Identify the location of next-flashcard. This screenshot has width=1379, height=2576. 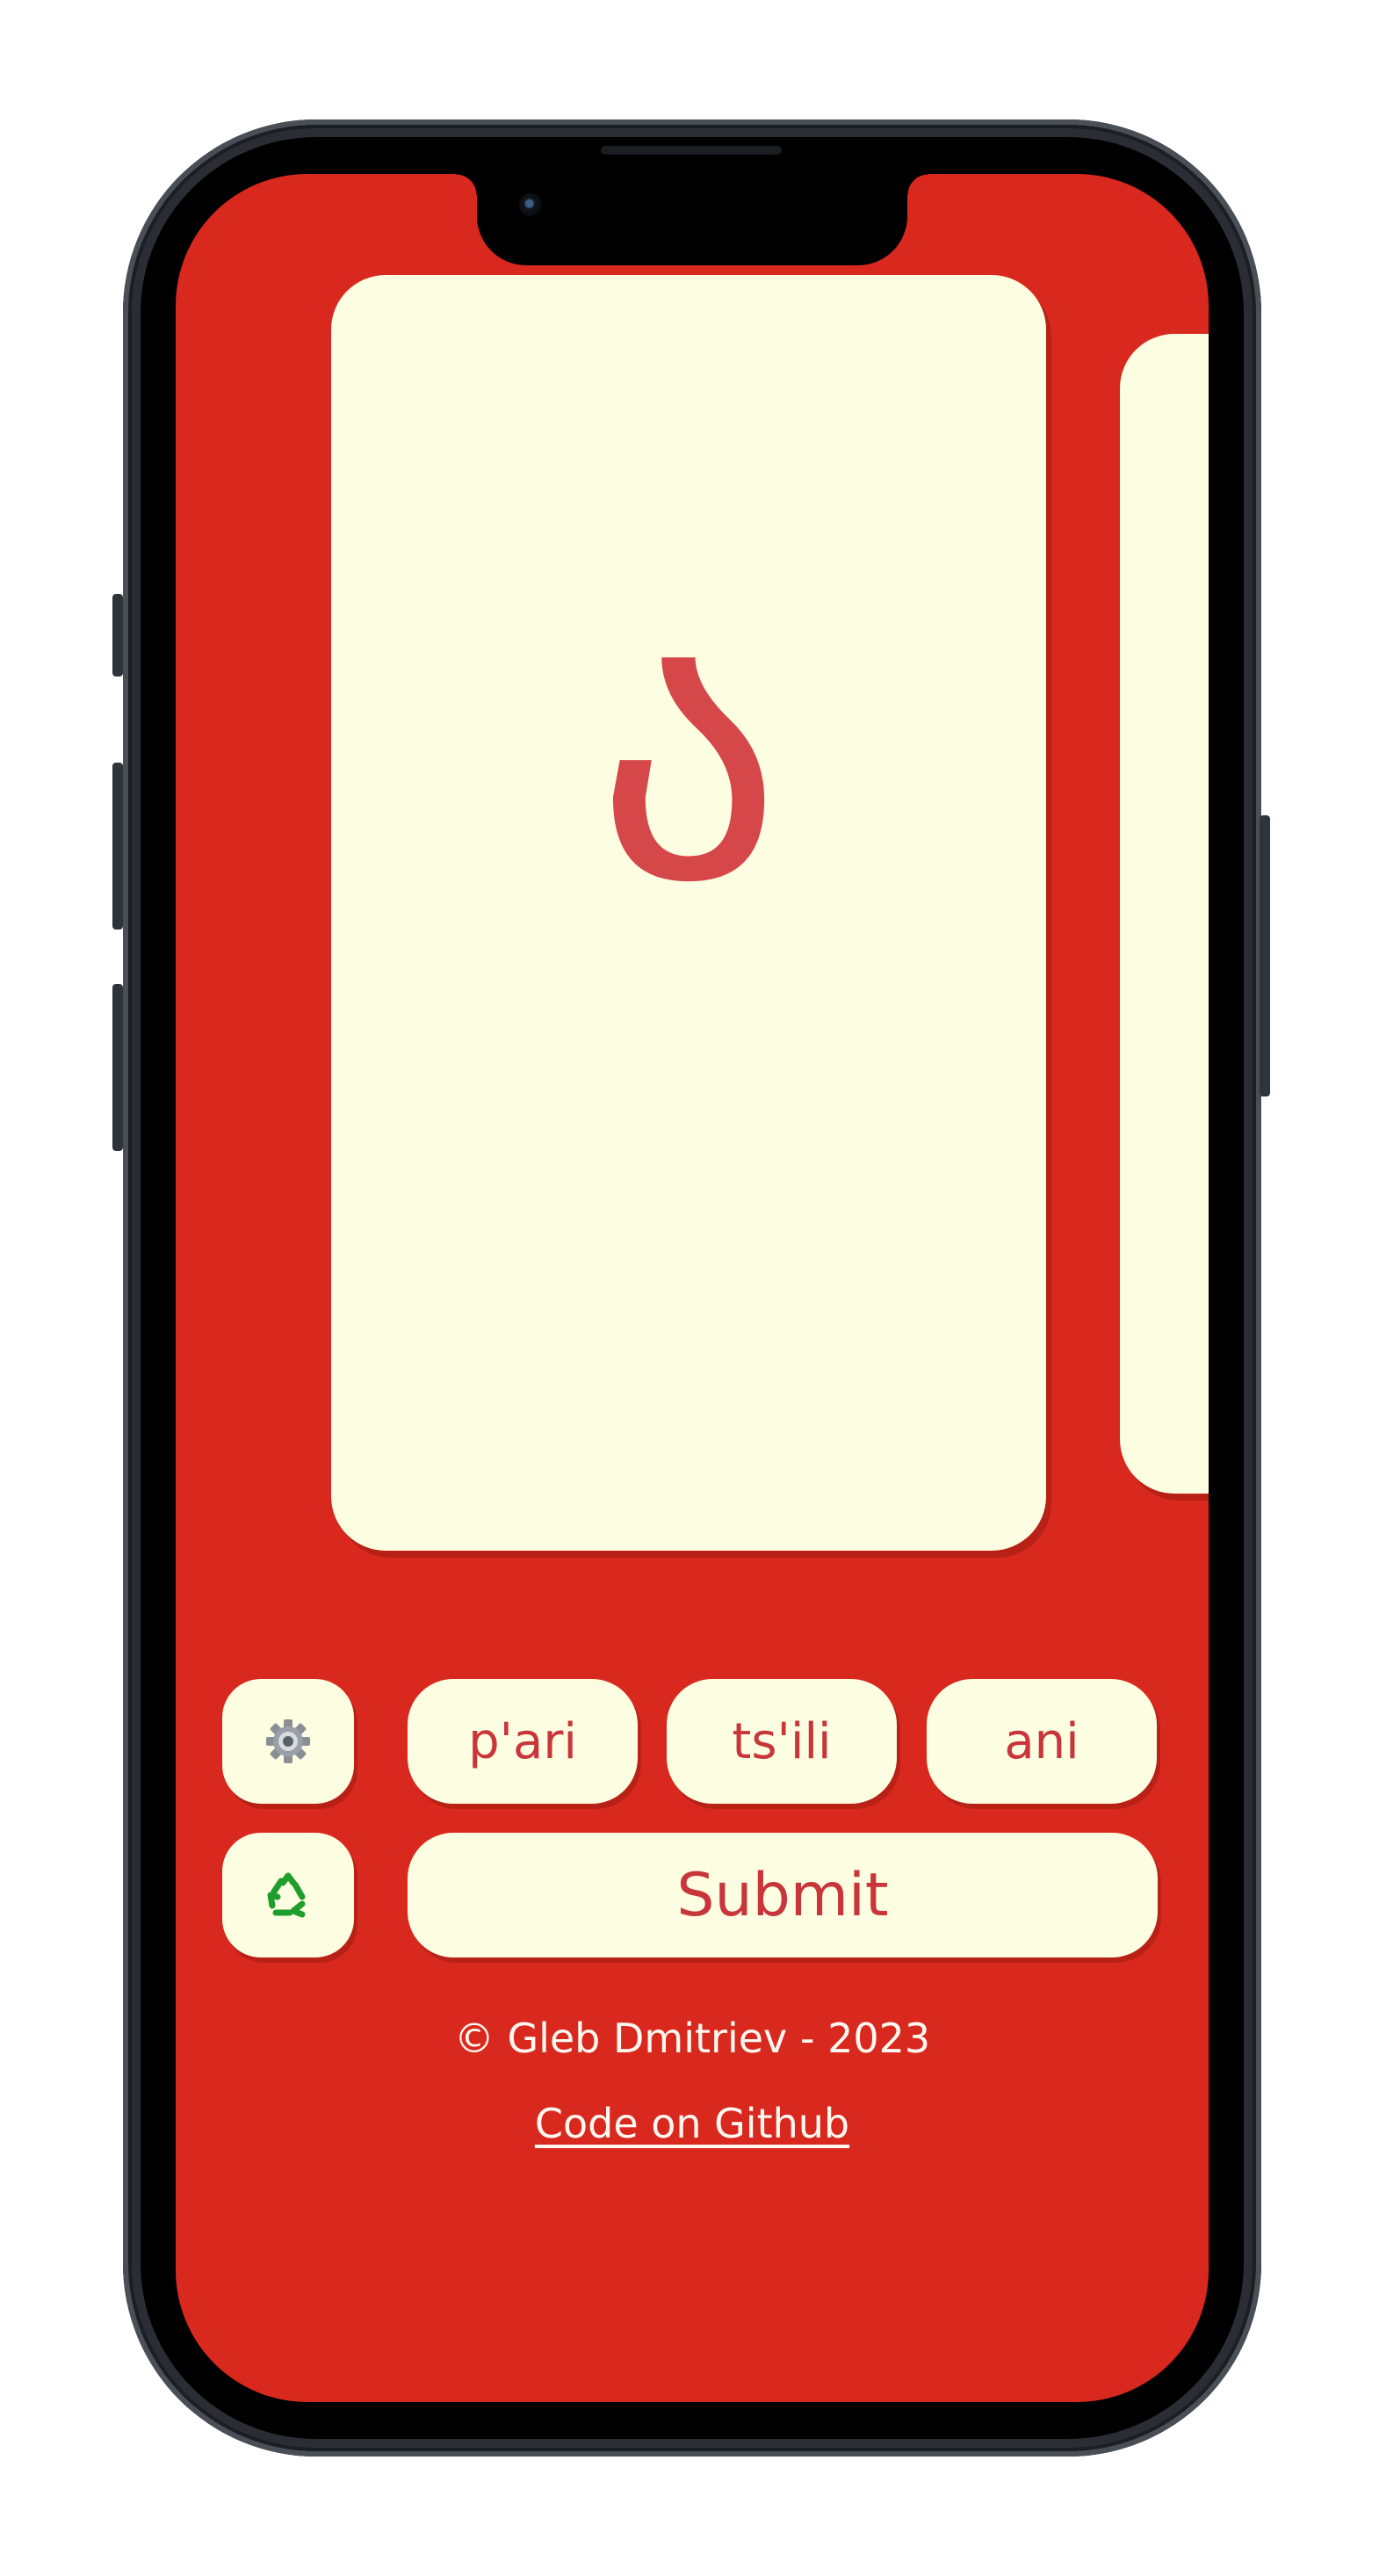
(1164, 914).